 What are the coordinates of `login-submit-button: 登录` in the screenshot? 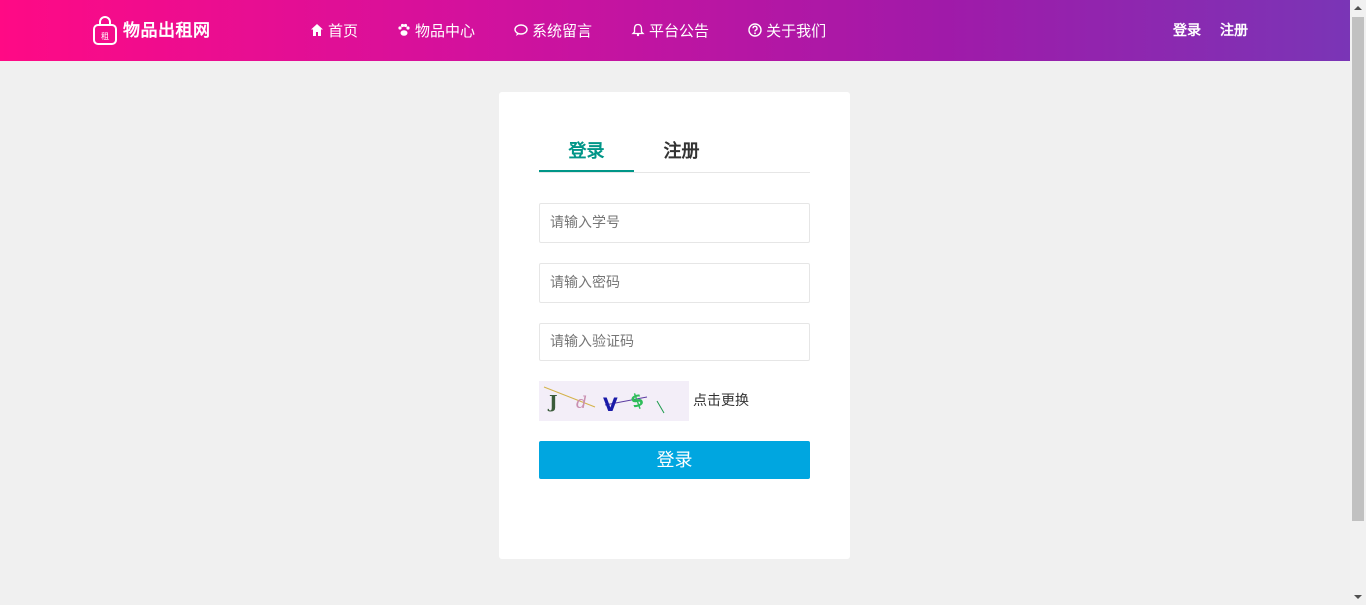 It's located at (674, 460).